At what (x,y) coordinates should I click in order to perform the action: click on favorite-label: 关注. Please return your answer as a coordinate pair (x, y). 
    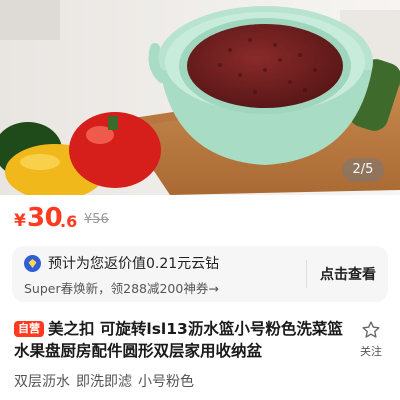
    Looking at the image, I should click on (371, 351).